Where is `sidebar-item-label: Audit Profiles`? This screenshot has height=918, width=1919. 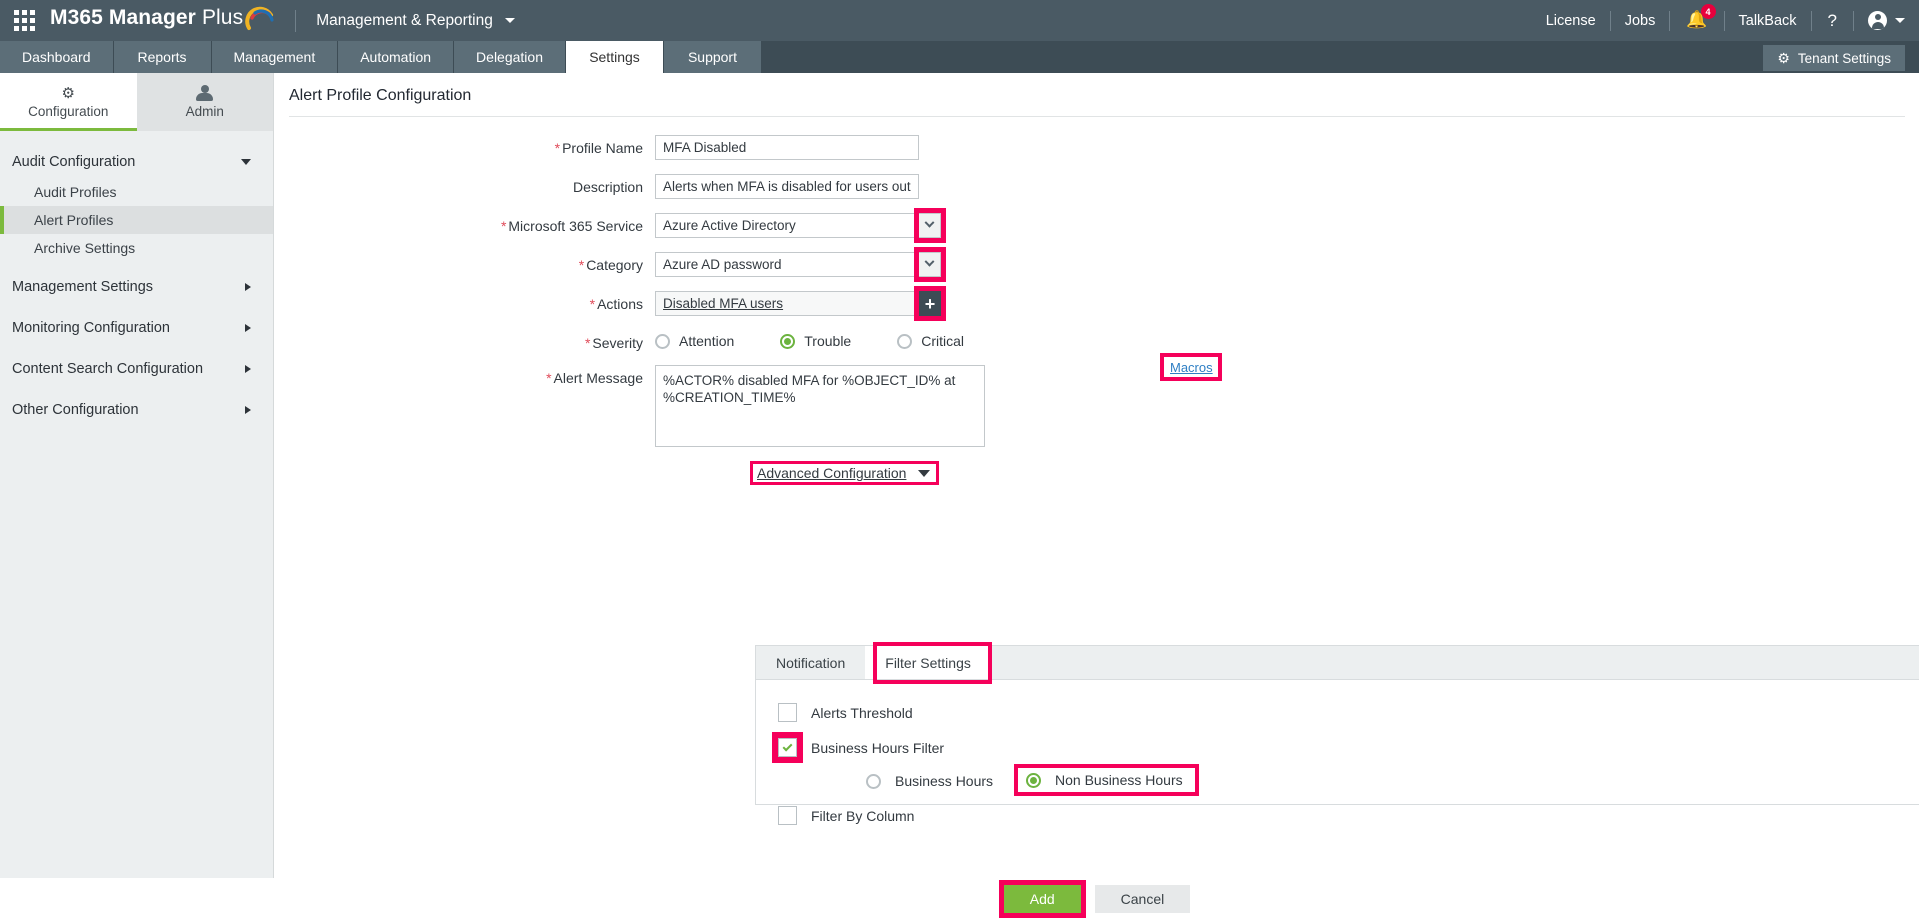
sidebar-item-label: Audit Profiles is located at coordinates (75, 192).